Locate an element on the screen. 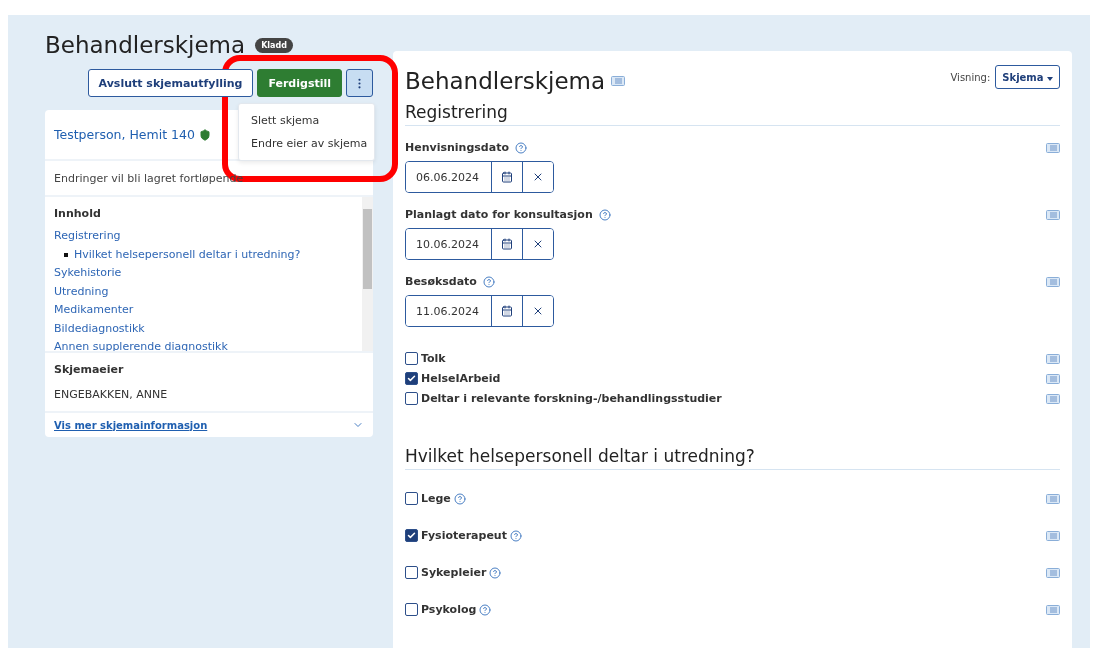 The width and height of the screenshot is (1098, 648). view-label: Visning: is located at coordinates (970, 77).